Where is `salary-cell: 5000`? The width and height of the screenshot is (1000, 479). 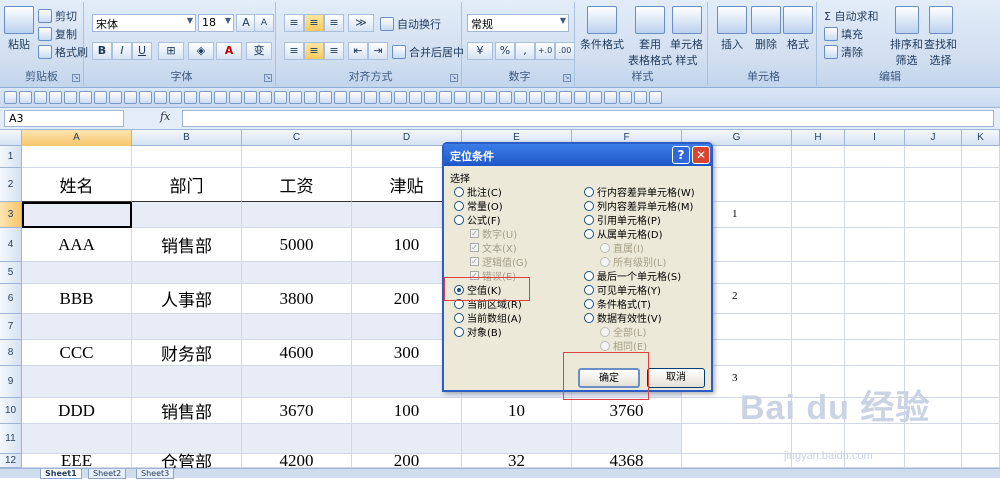
salary-cell: 5000 is located at coordinates (297, 245).